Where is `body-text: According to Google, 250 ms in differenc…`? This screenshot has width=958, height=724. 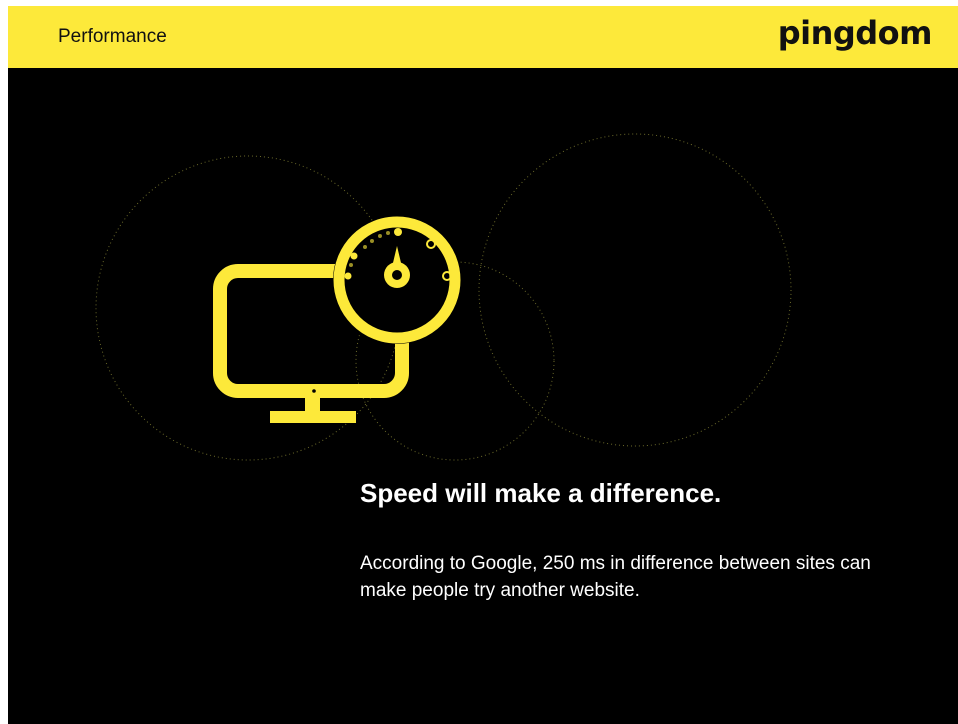
body-text: According to Google, 250 ms in differenc… is located at coordinates (615, 577).